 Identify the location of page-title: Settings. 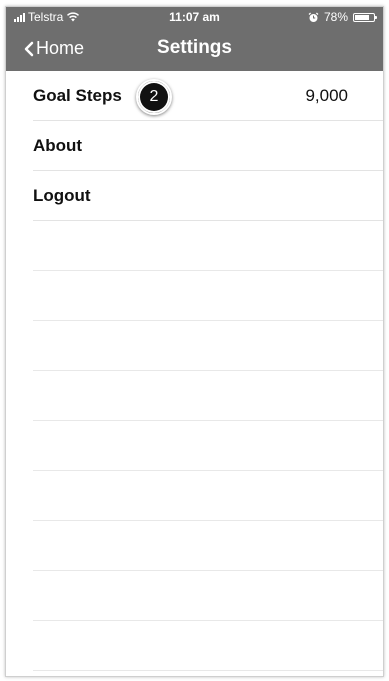
(194, 47).